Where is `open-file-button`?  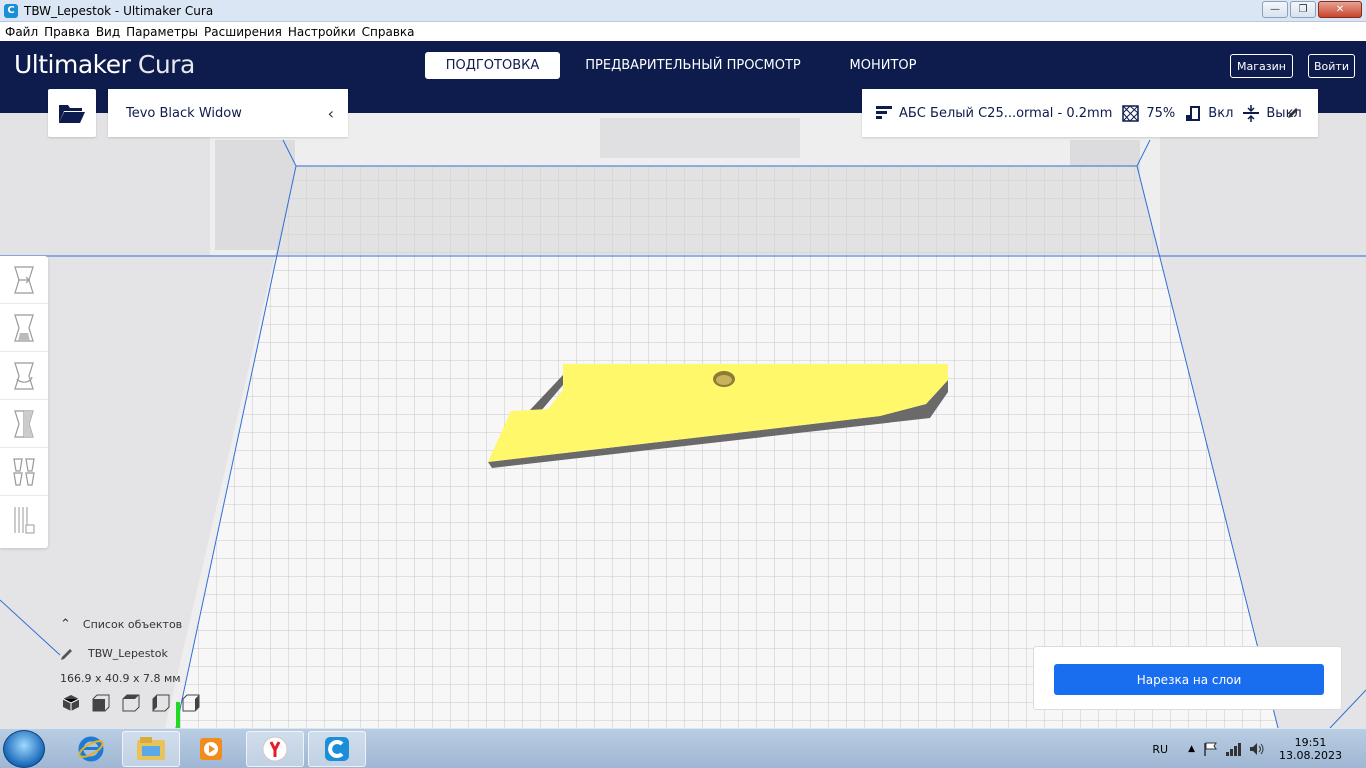
open-file-button is located at coordinates (72, 113).